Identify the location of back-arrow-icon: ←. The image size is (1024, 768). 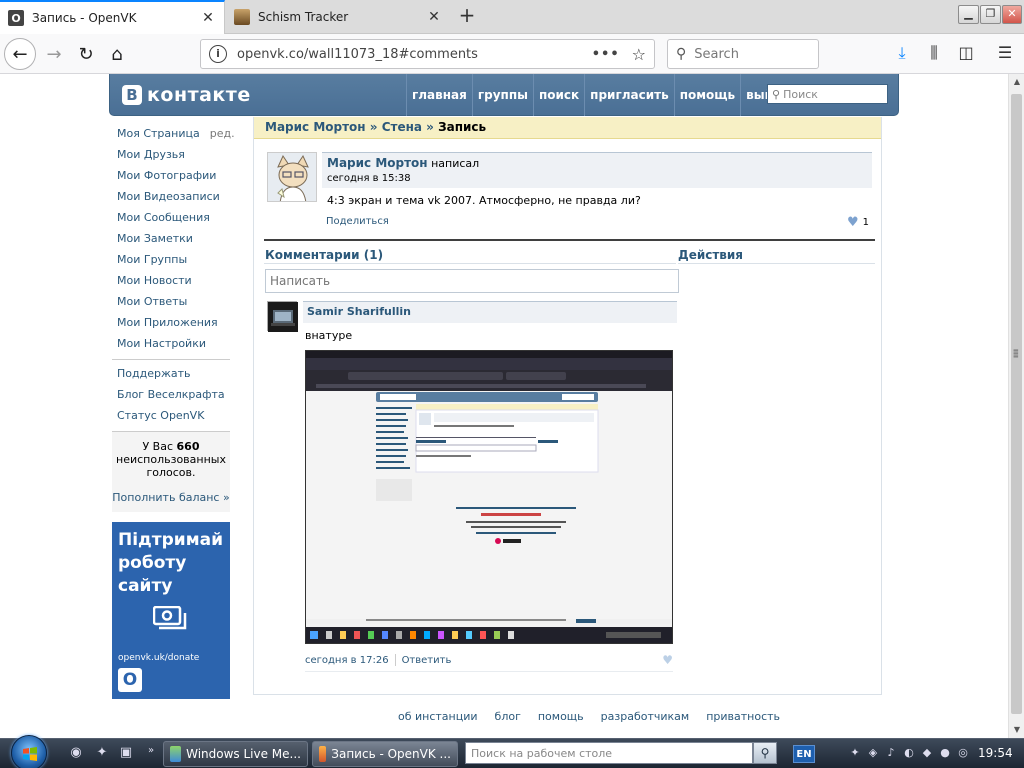
(20, 54).